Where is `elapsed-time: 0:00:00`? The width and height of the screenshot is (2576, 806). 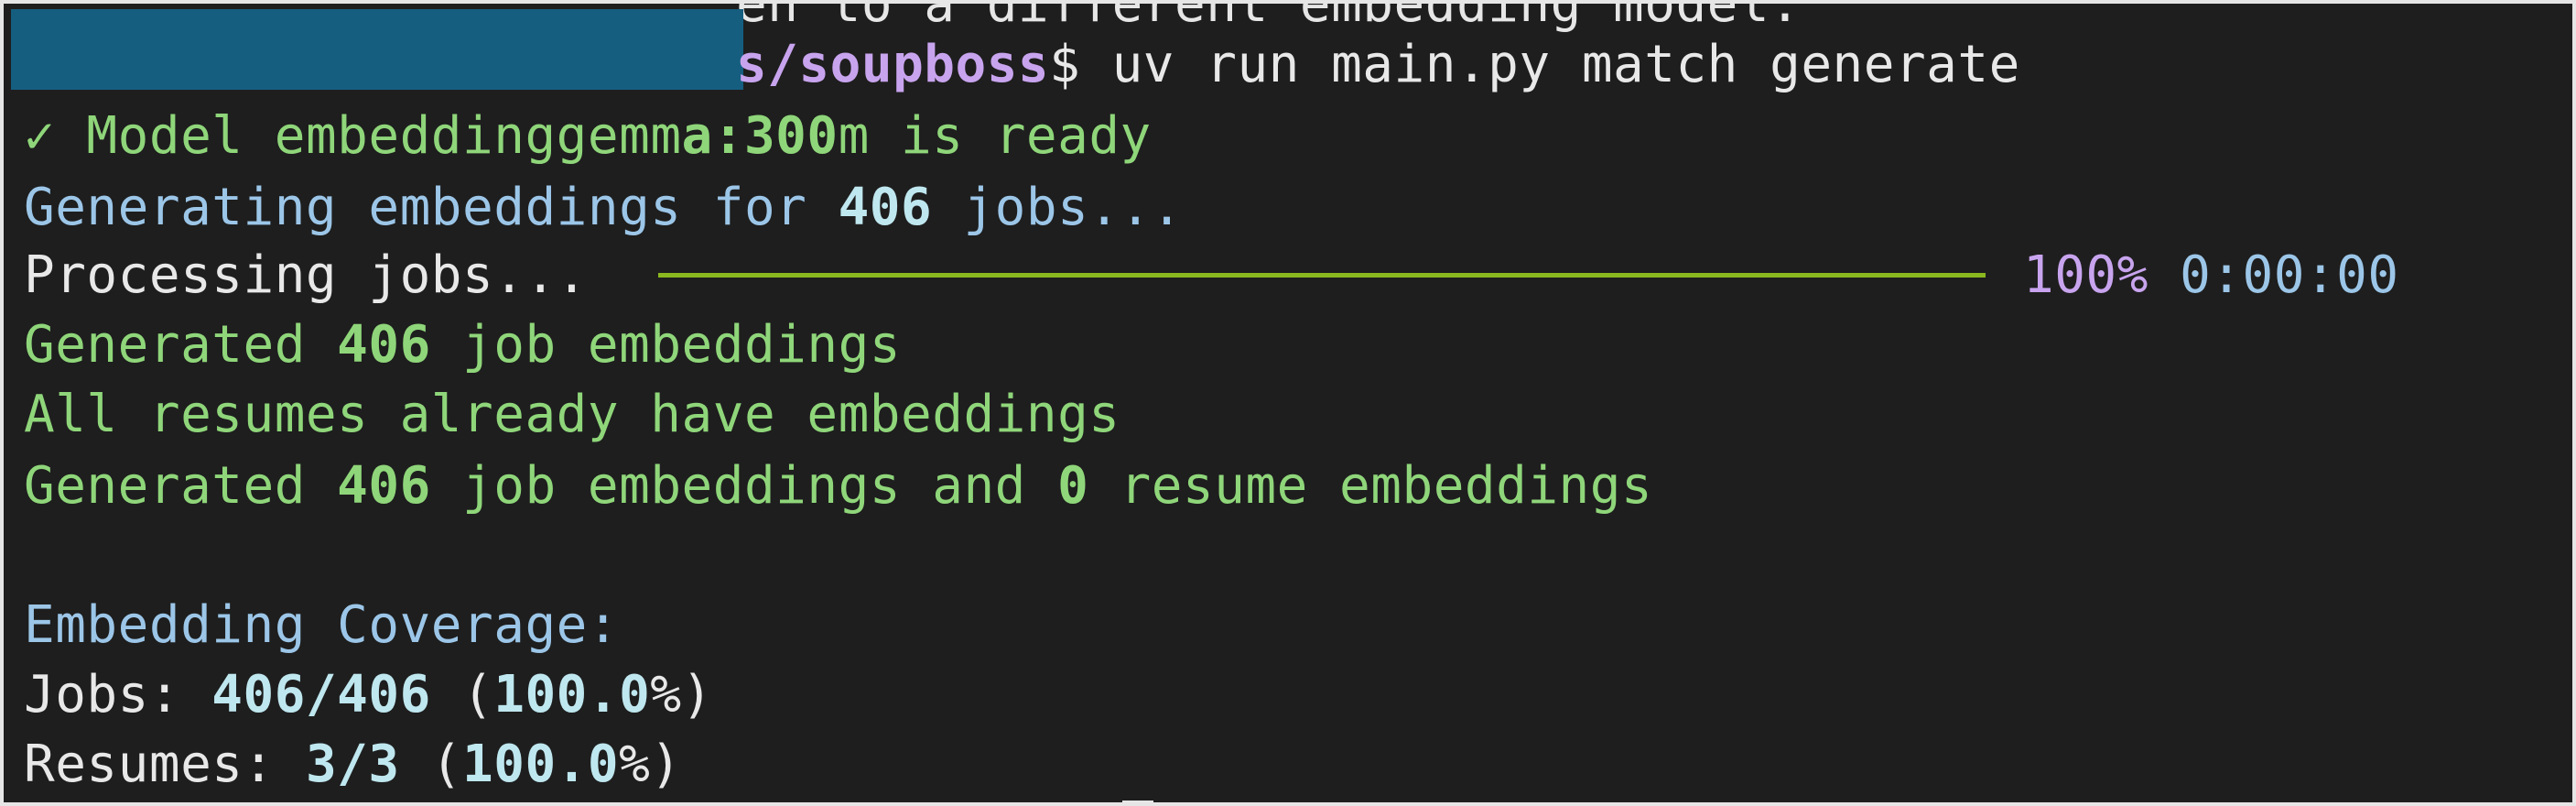
elapsed-time: 0:00:00 is located at coordinates (2290, 275).